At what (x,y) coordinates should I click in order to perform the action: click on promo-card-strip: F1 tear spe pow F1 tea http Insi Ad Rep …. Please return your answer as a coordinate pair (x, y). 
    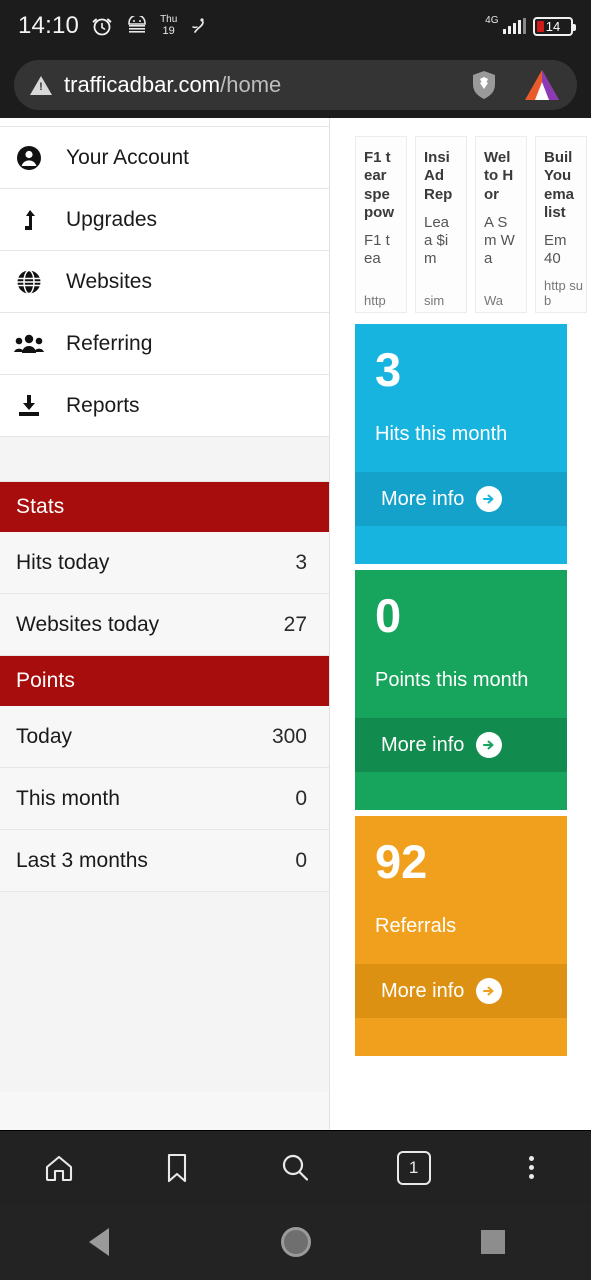
    Looking at the image, I should click on (461, 218).